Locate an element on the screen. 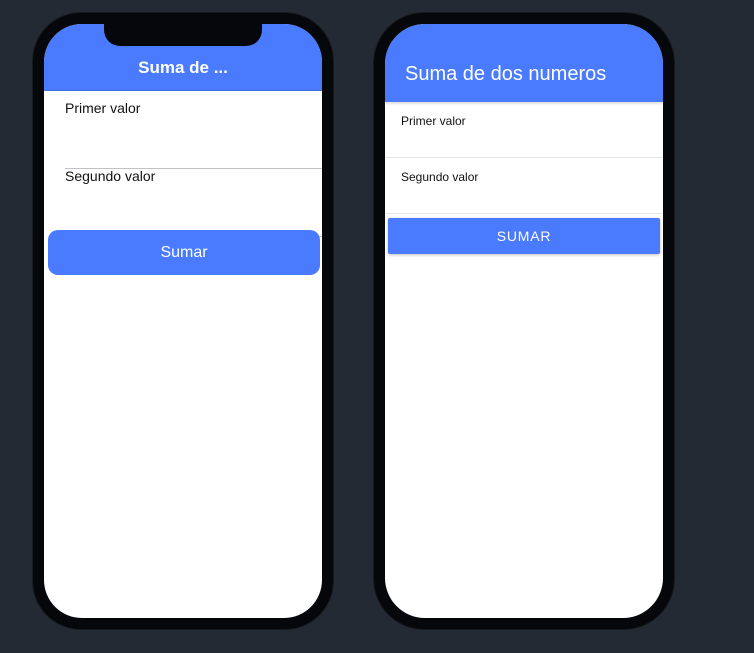 Image resolution: width=754 pixels, height=653 pixels. android-second-value-underline is located at coordinates (524, 213).